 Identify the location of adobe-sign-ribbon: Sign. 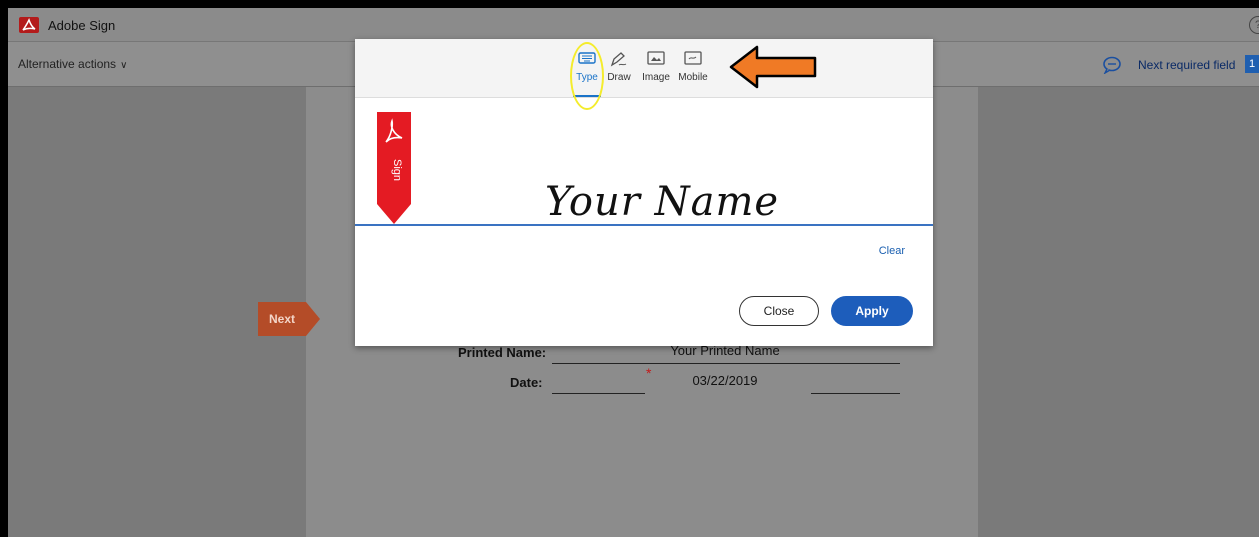
(394, 170).